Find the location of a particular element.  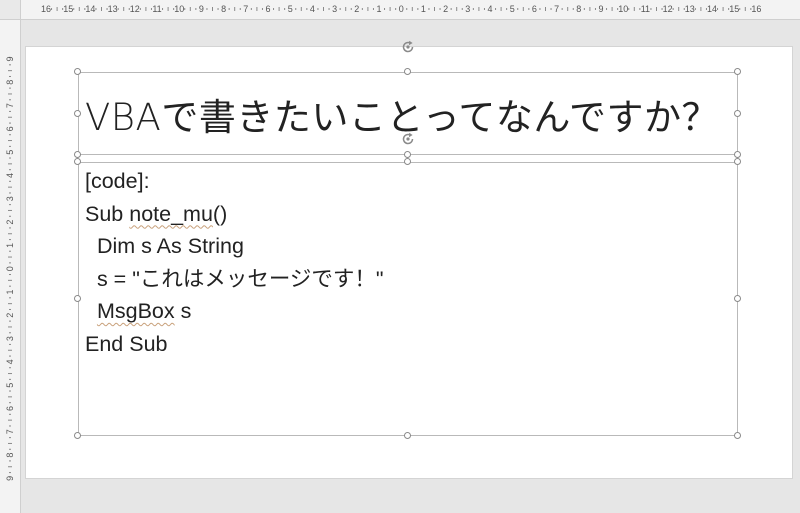

code-line: End Sub is located at coordinates (234, 344).